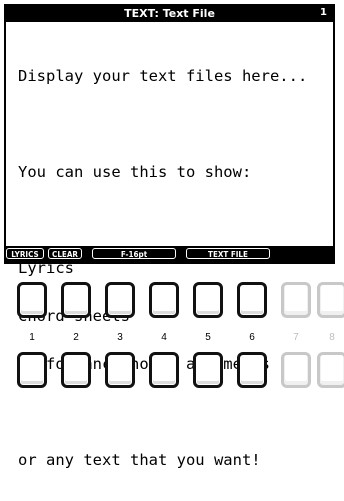 The image size is (344, 501). What do you see at coordinates (296, 337) in the screenshot?
I see `button-number-7: 7` at bounding box center [296, 337].